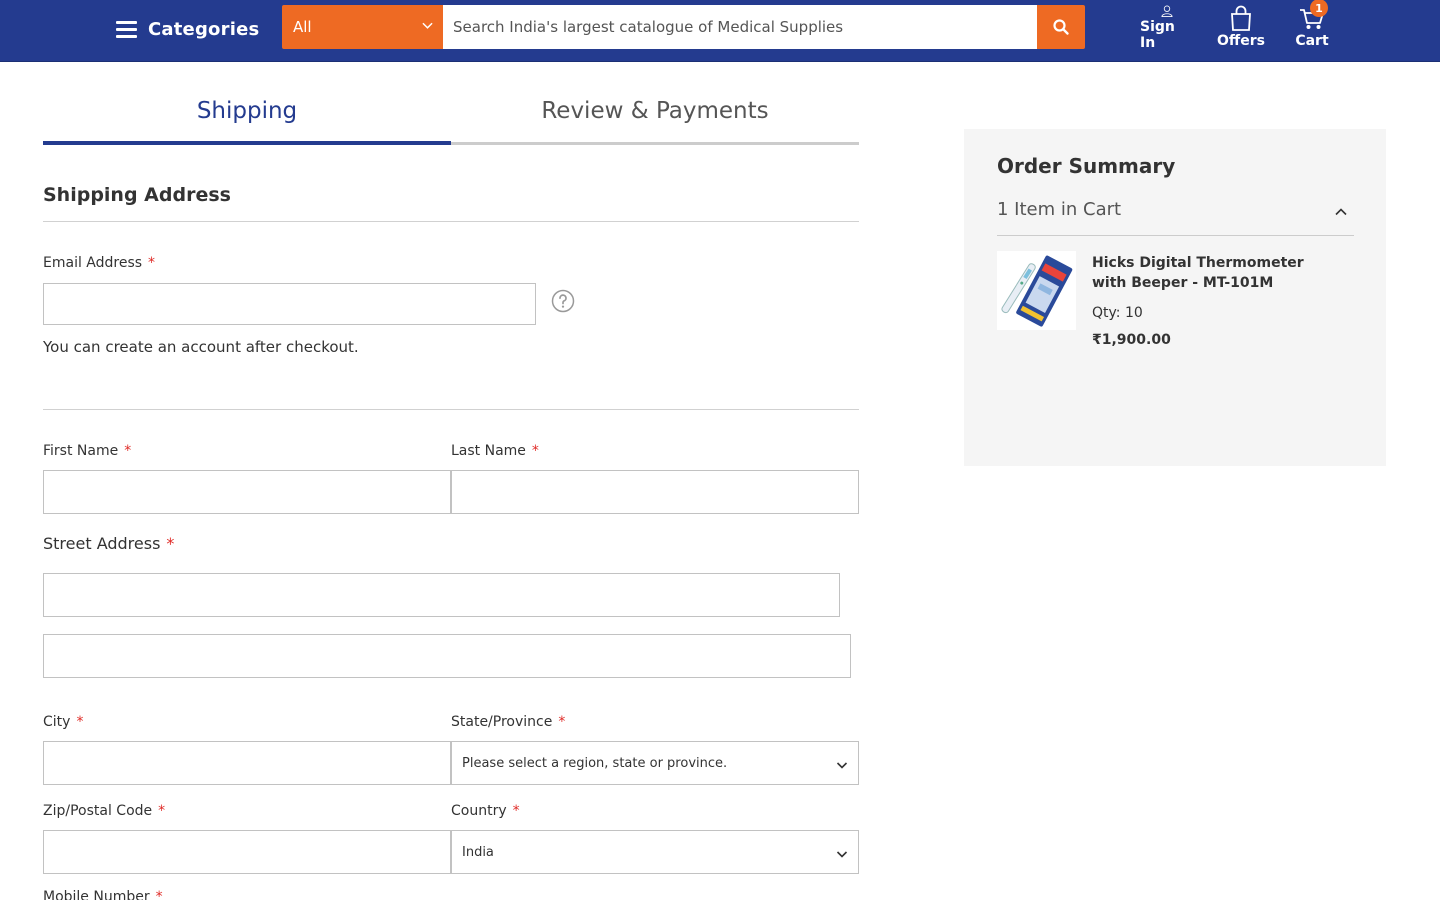 Image resolution: width=1440 pixels, height=900 pixels. I want to click on search-button, so click(1061, 27).